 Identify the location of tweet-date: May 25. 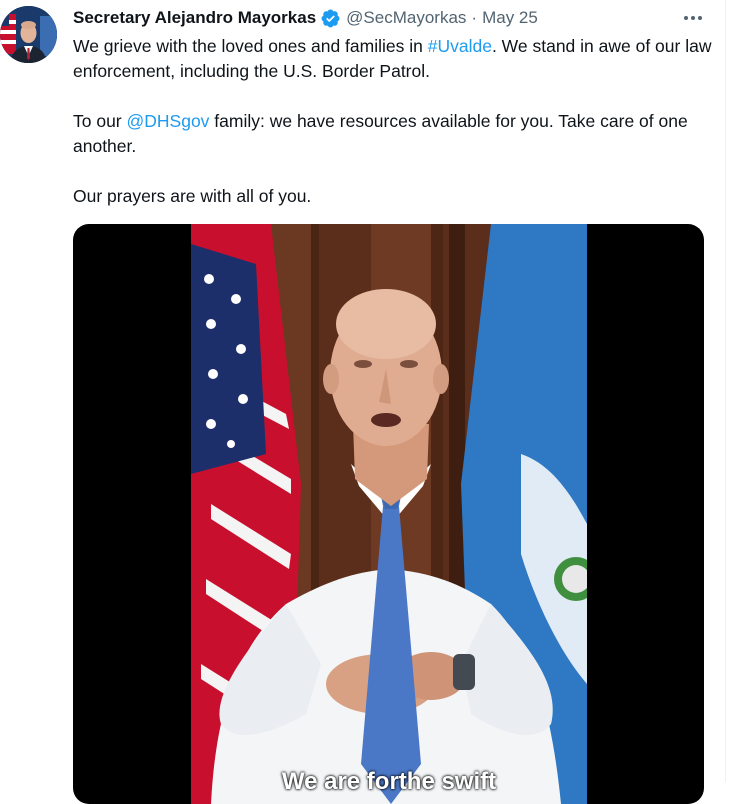
(510, 18).